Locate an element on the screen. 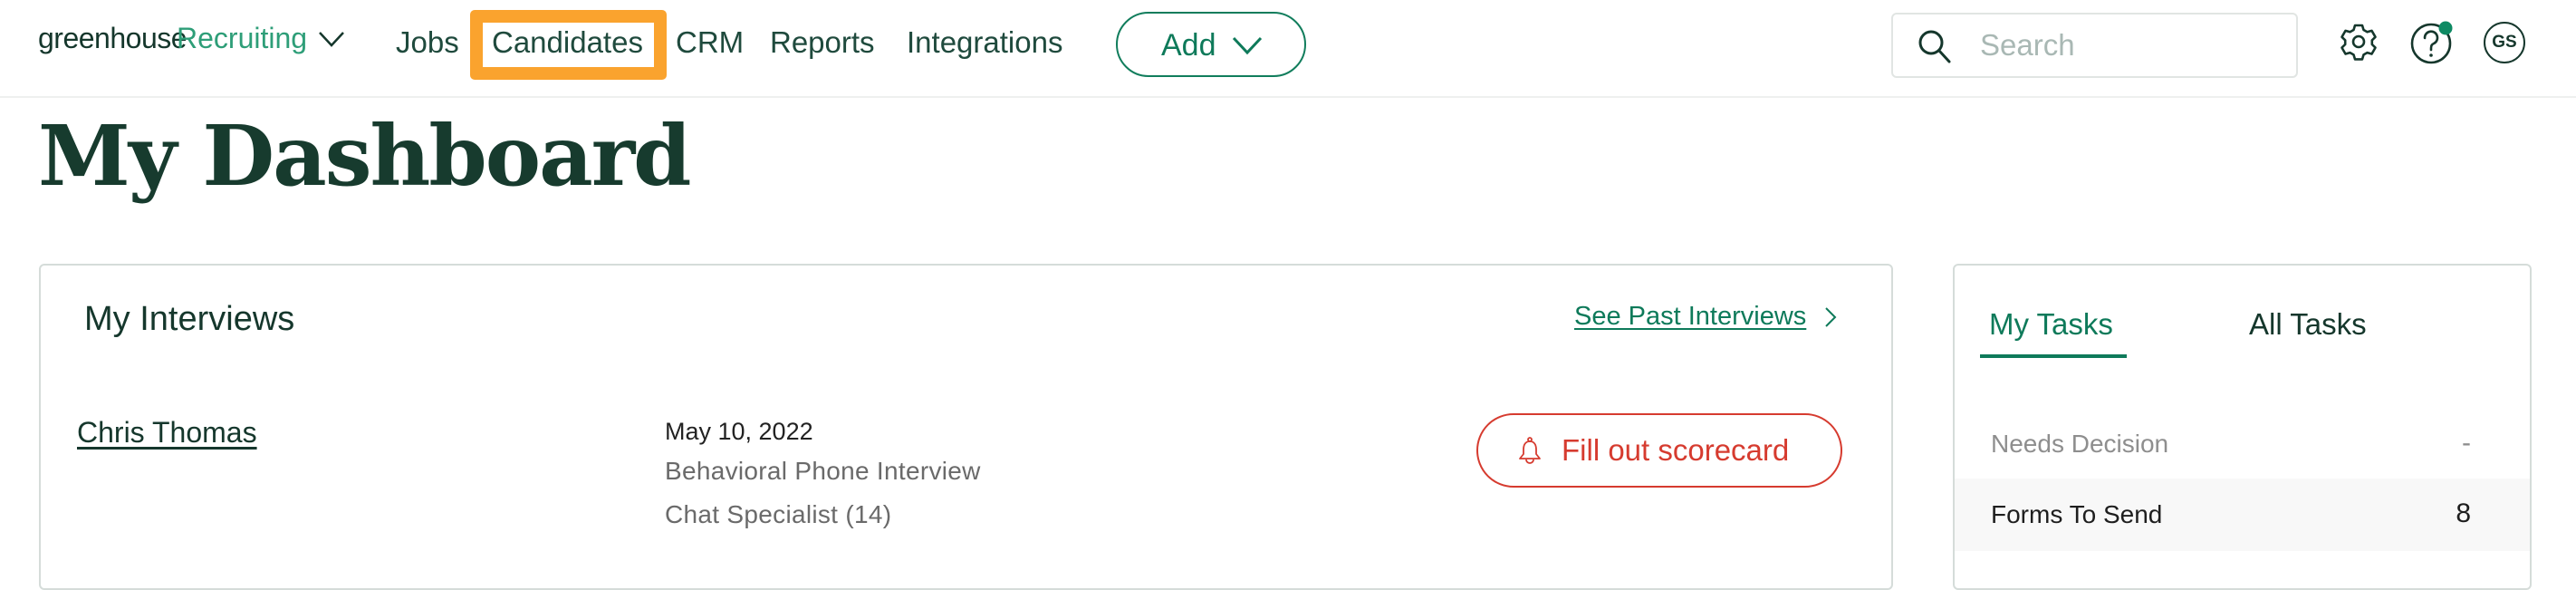  task-count: 8 is located at coordinates (2463, 513).